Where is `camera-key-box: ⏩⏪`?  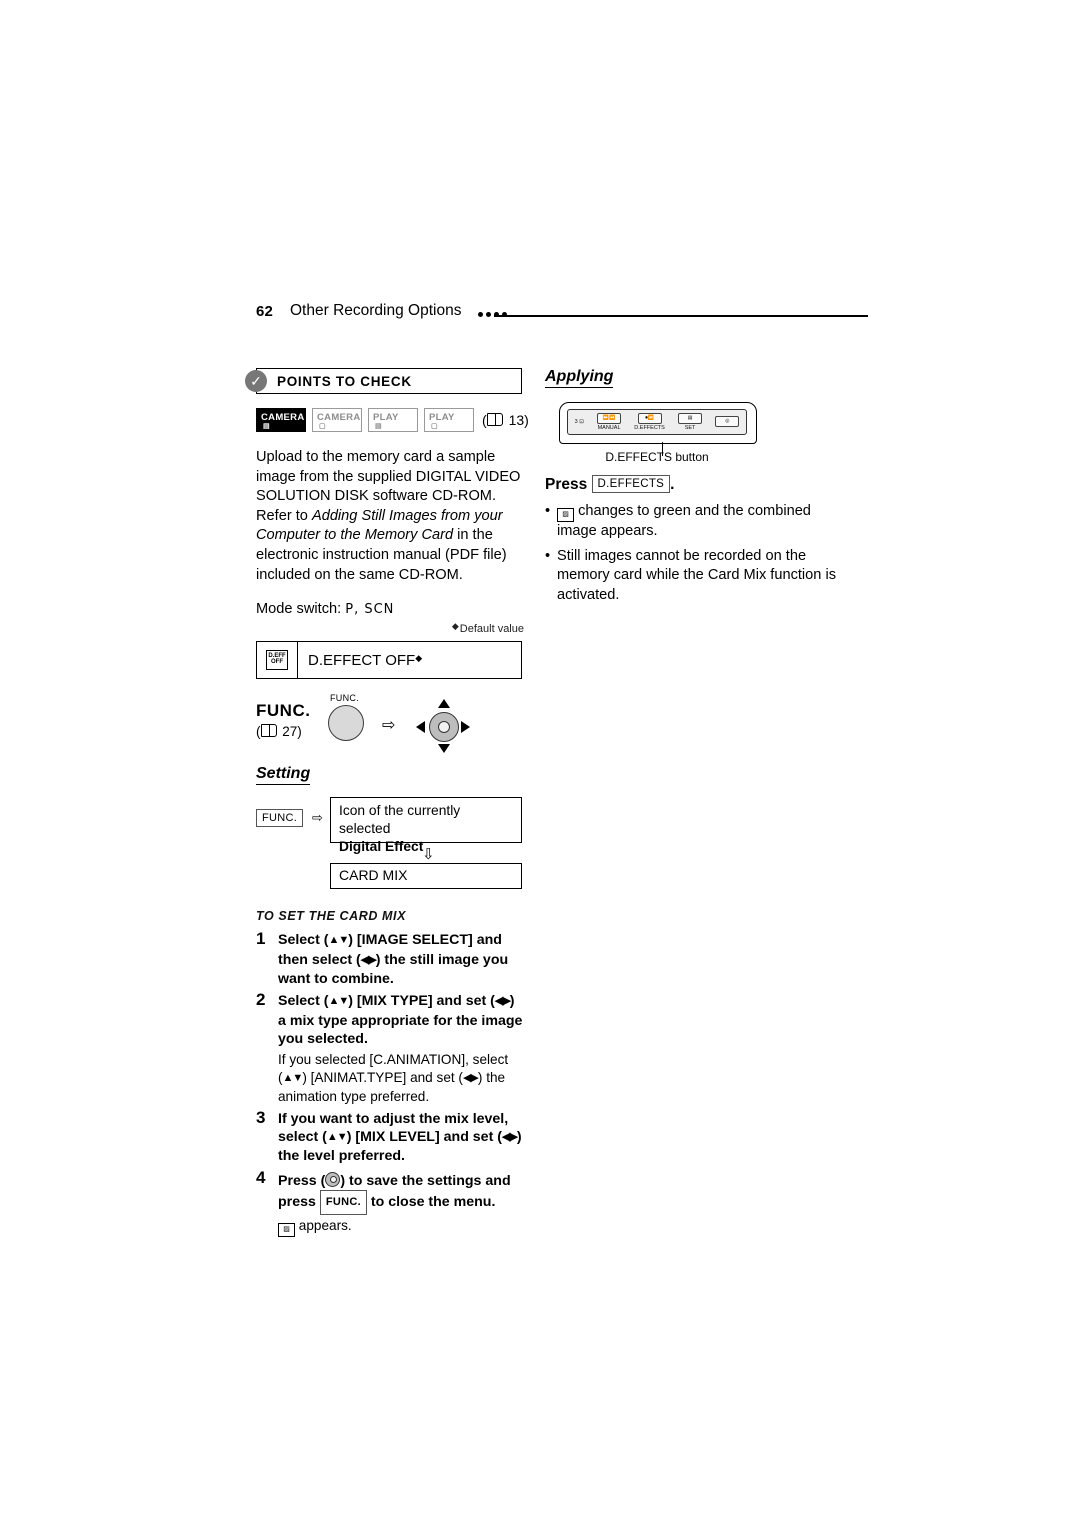
camera-key-box: ⏩⏪ is located at coordinates (609, 418).